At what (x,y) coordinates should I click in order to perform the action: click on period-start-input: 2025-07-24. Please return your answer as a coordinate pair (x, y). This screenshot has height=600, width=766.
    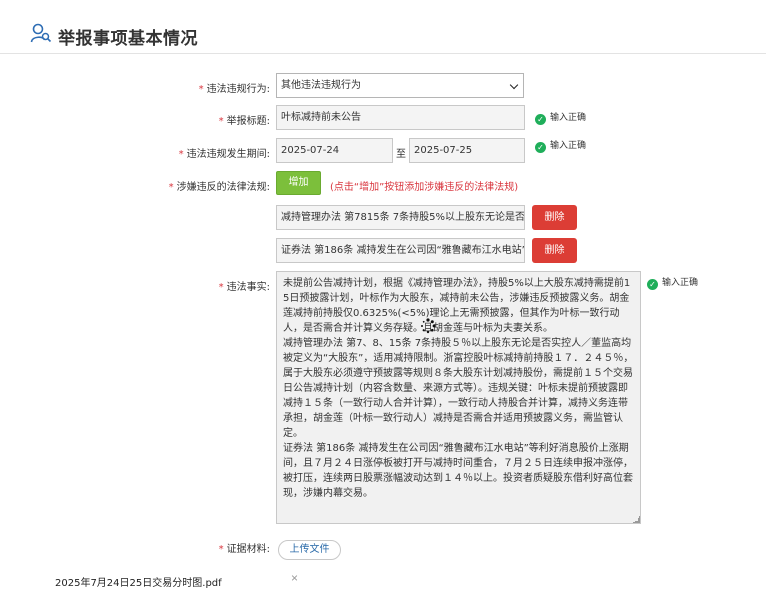
    Looking at the image, I should click on (334, 150).